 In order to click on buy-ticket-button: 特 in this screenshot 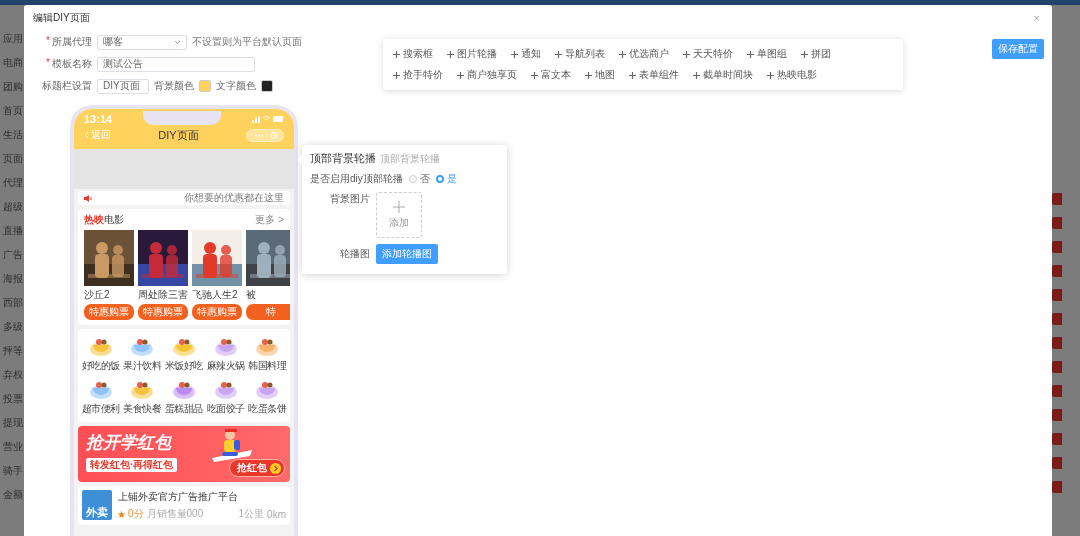, I will do `click(268, 312)`.